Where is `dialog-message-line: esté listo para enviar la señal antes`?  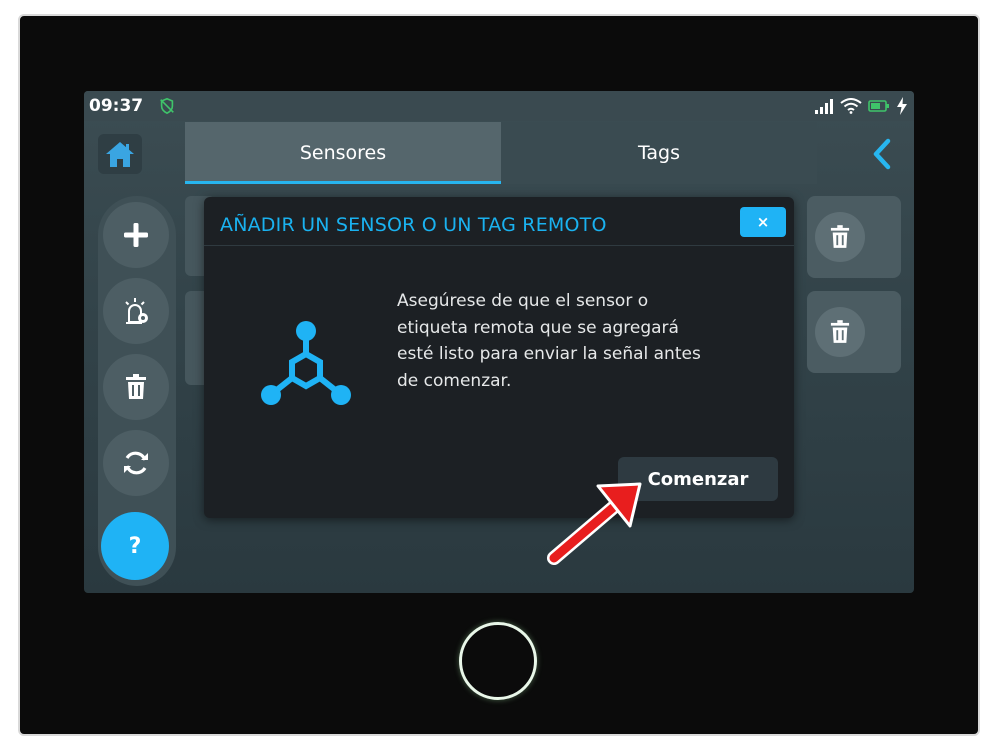 dialog-message-line: esté listo para enviar la señal antes is located at coordinates (549, 354).